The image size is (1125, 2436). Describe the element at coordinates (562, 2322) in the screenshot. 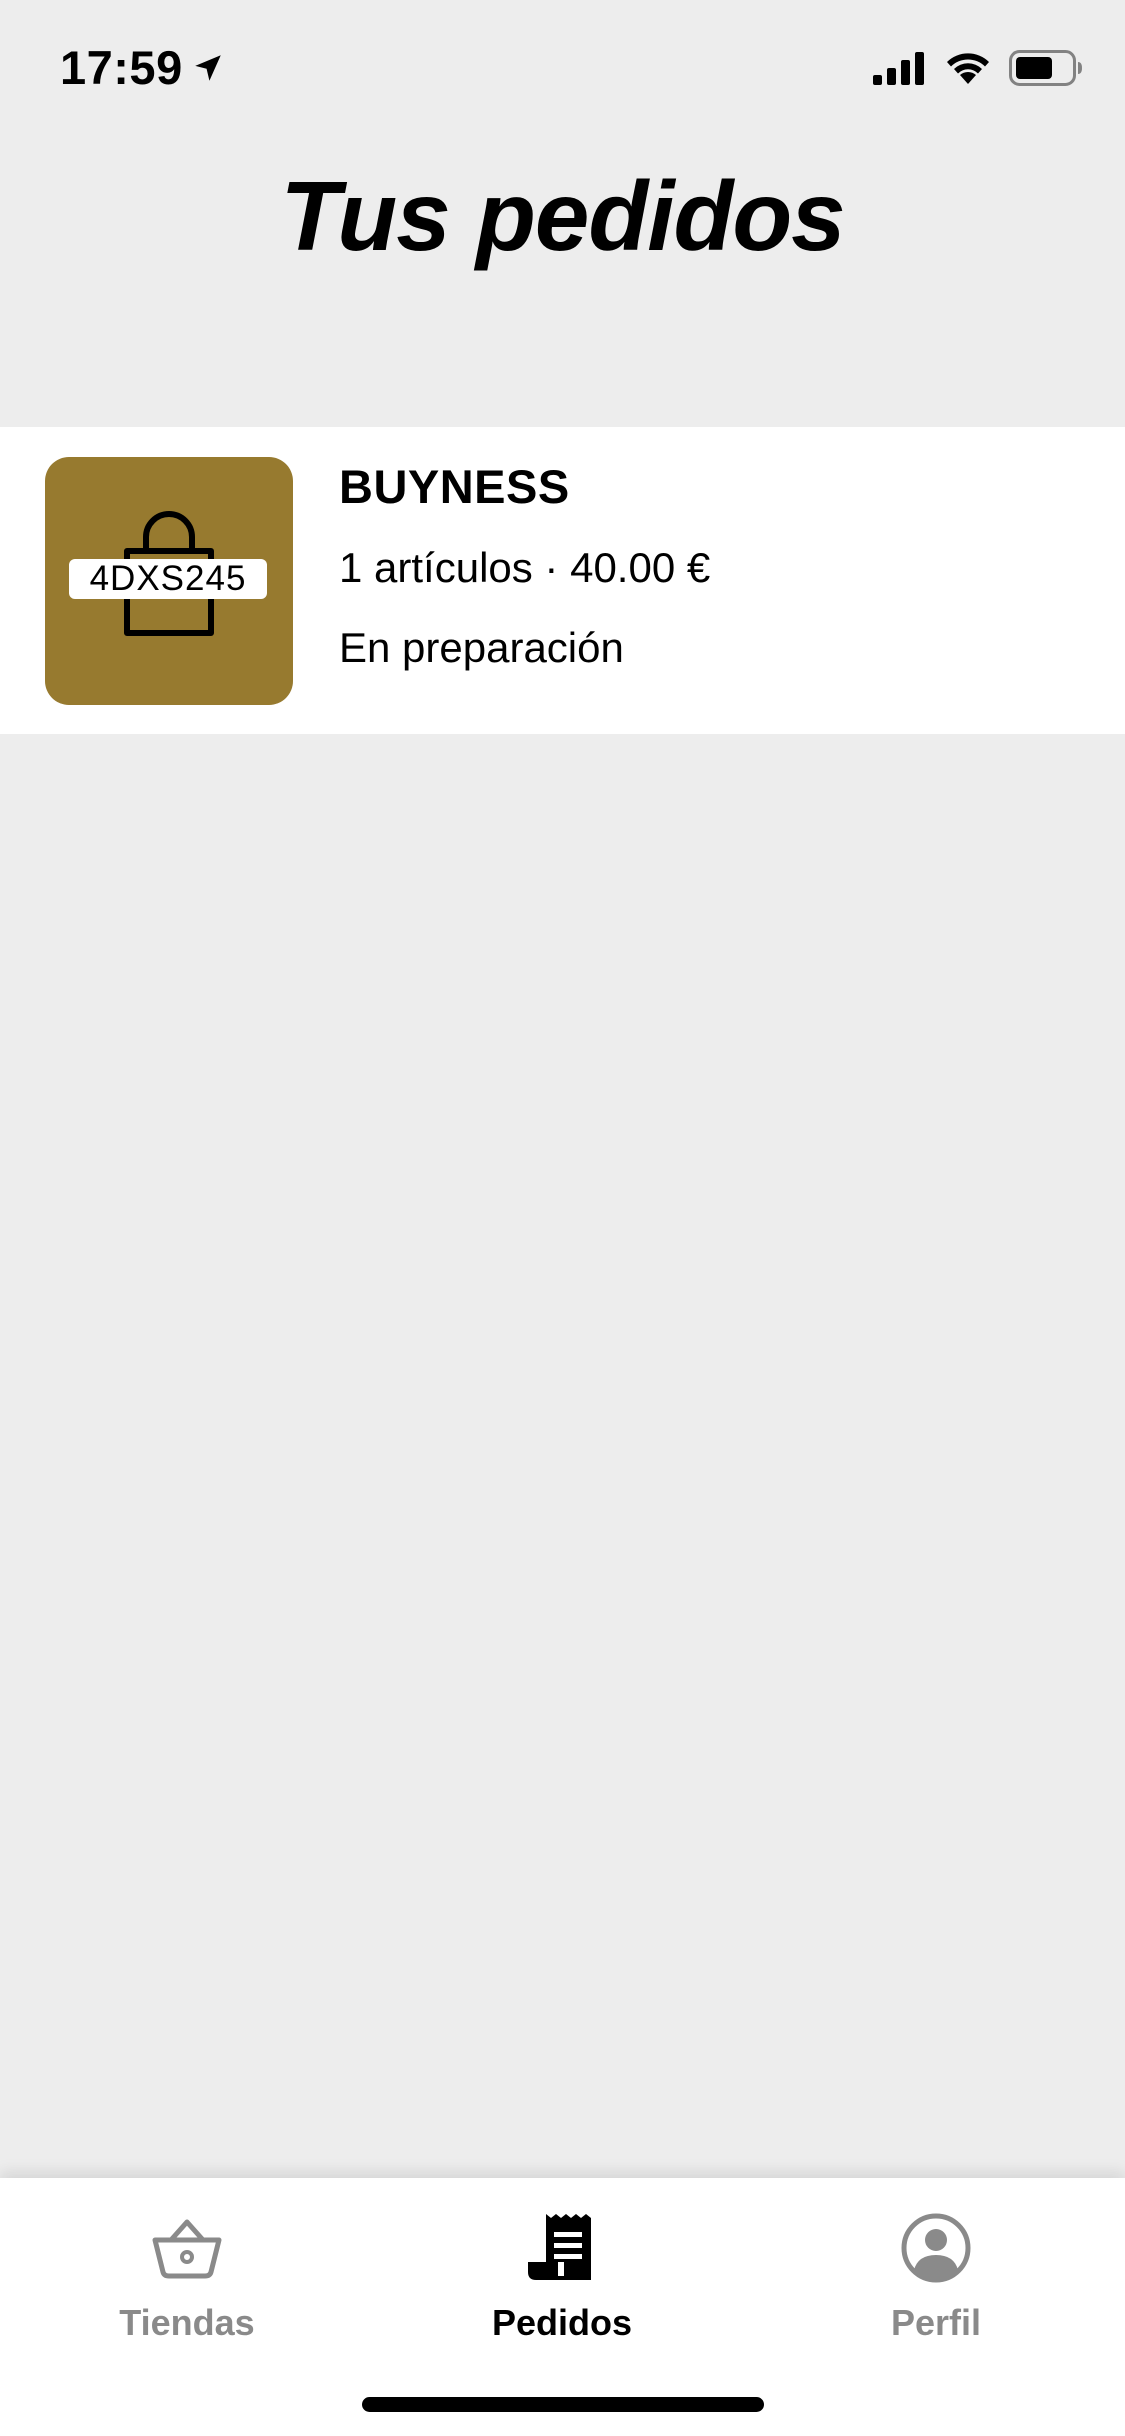

I see `tab-orders-label: Pedidos` at that location.